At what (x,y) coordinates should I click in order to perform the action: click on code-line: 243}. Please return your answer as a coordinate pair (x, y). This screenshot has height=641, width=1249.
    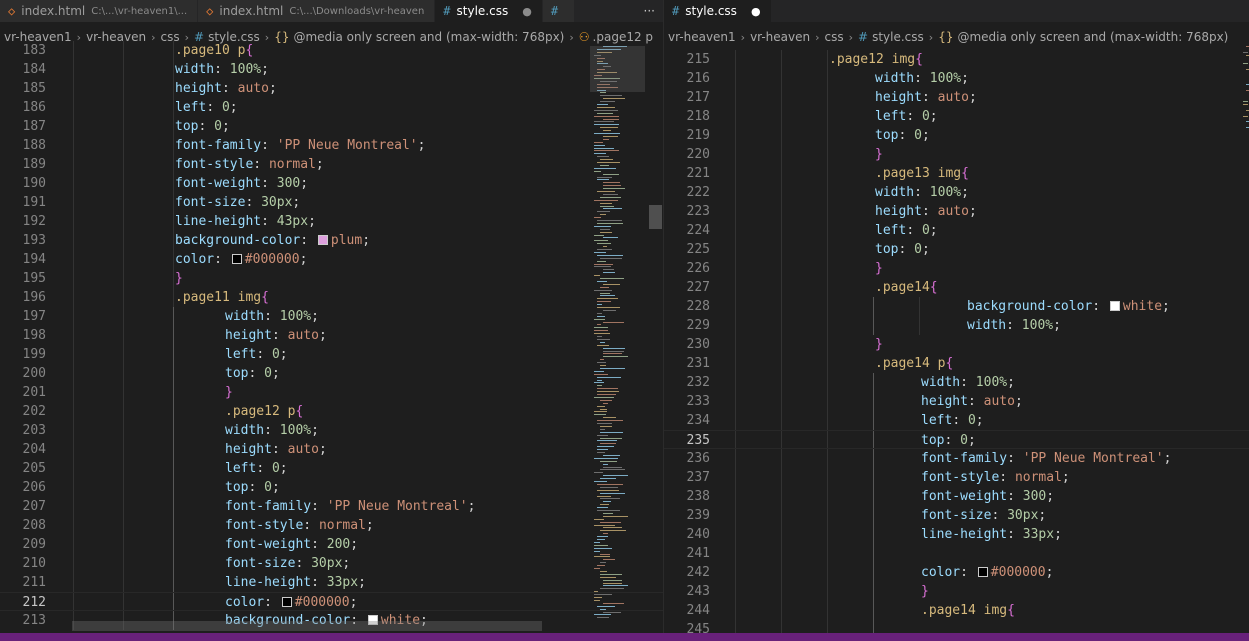
    Looking at the image, I should click on (956, 591).